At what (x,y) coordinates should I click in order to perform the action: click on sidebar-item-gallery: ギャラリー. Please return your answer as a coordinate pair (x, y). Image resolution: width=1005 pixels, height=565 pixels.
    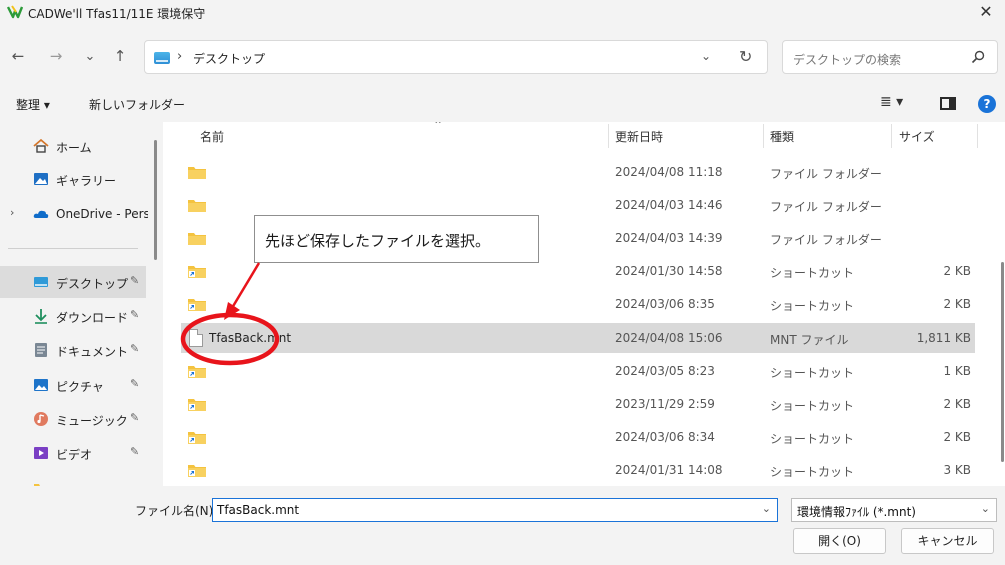
    Looking at the image, I should click on (73, 179).